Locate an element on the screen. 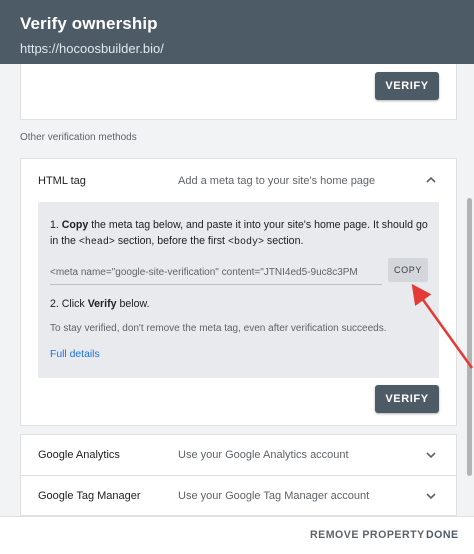  html-tag-title: HTML tag is located at coordinates (62, 181).